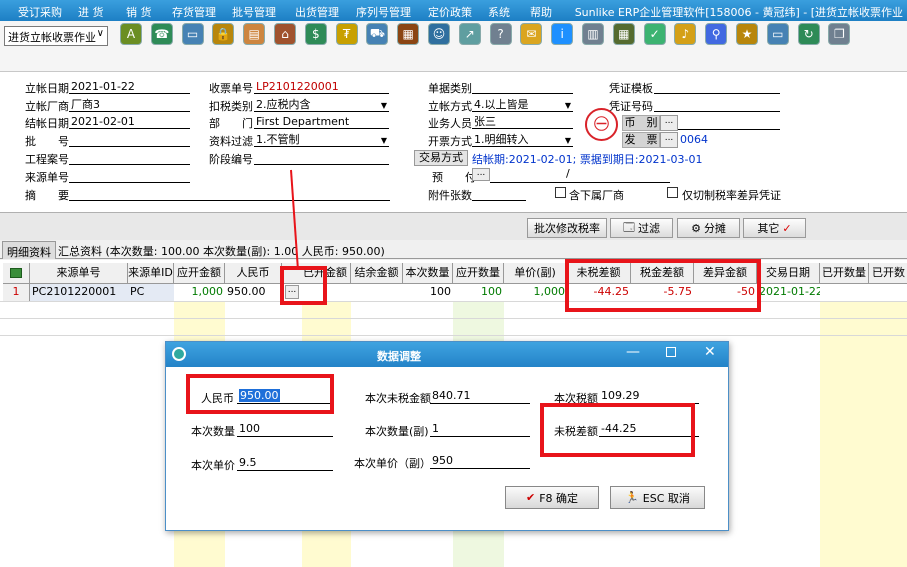 This screenshot has height=567, width=907. I want to click on select-account-method: 4.以上皆是, so click(522, 105).